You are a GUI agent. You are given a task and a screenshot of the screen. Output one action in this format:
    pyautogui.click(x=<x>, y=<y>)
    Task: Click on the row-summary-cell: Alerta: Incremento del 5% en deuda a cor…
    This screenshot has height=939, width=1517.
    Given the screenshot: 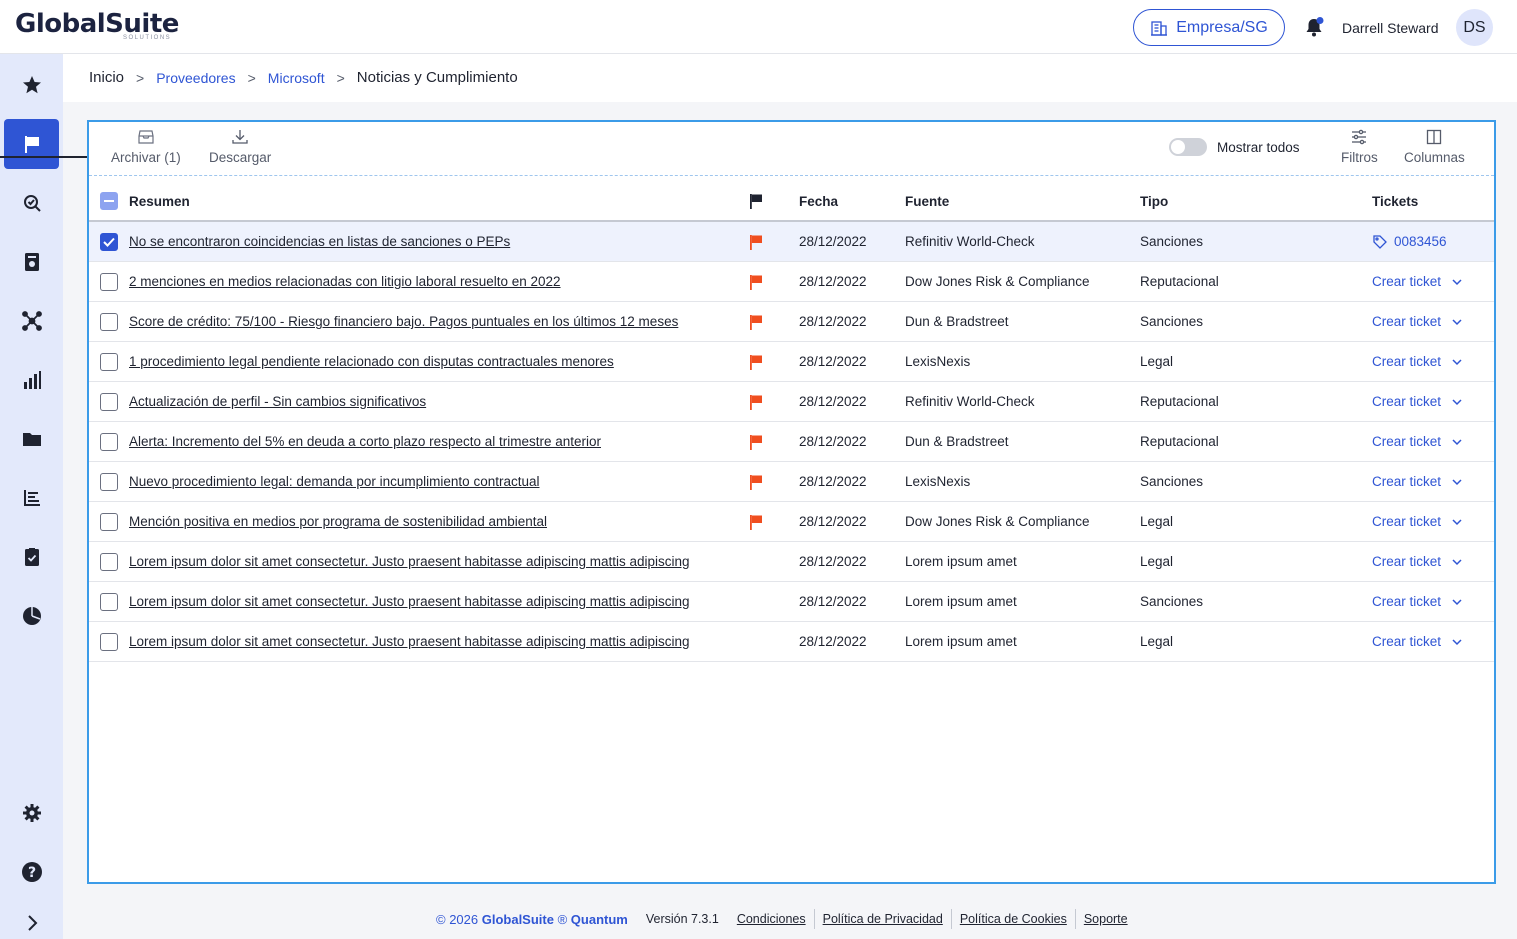 What is the action you would take?
    pyautogui.click(x=438, y=441)
    